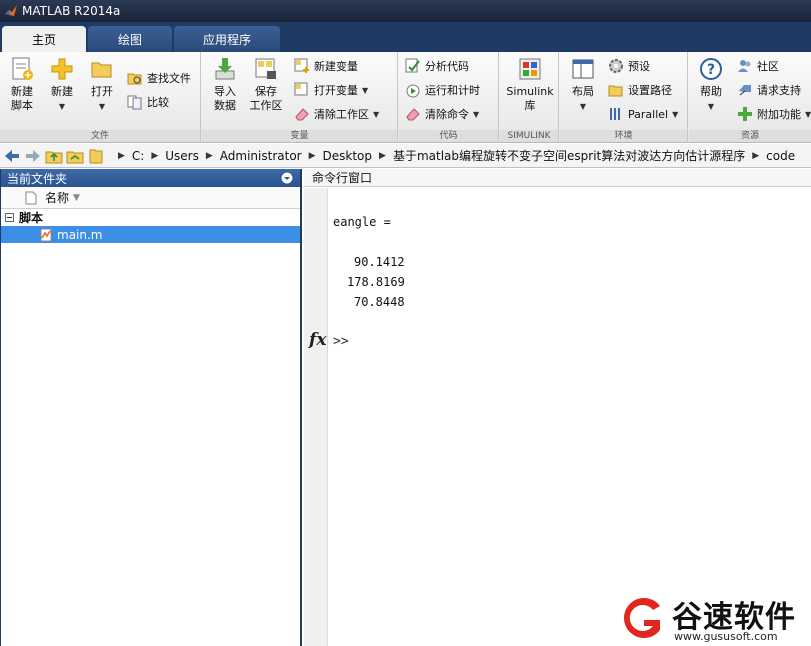 This screenshot has width=811, height=646. Describe the element at coordinates (758, 66) in the screenshot. I see `community-button: 社区` at that location.